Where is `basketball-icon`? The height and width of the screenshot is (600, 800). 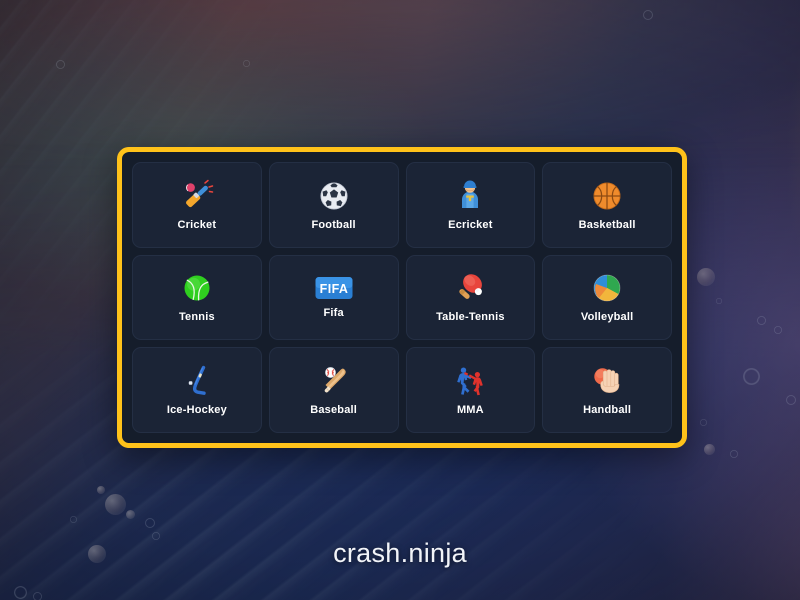 basketball-icon is located at coordinates (607, 196).